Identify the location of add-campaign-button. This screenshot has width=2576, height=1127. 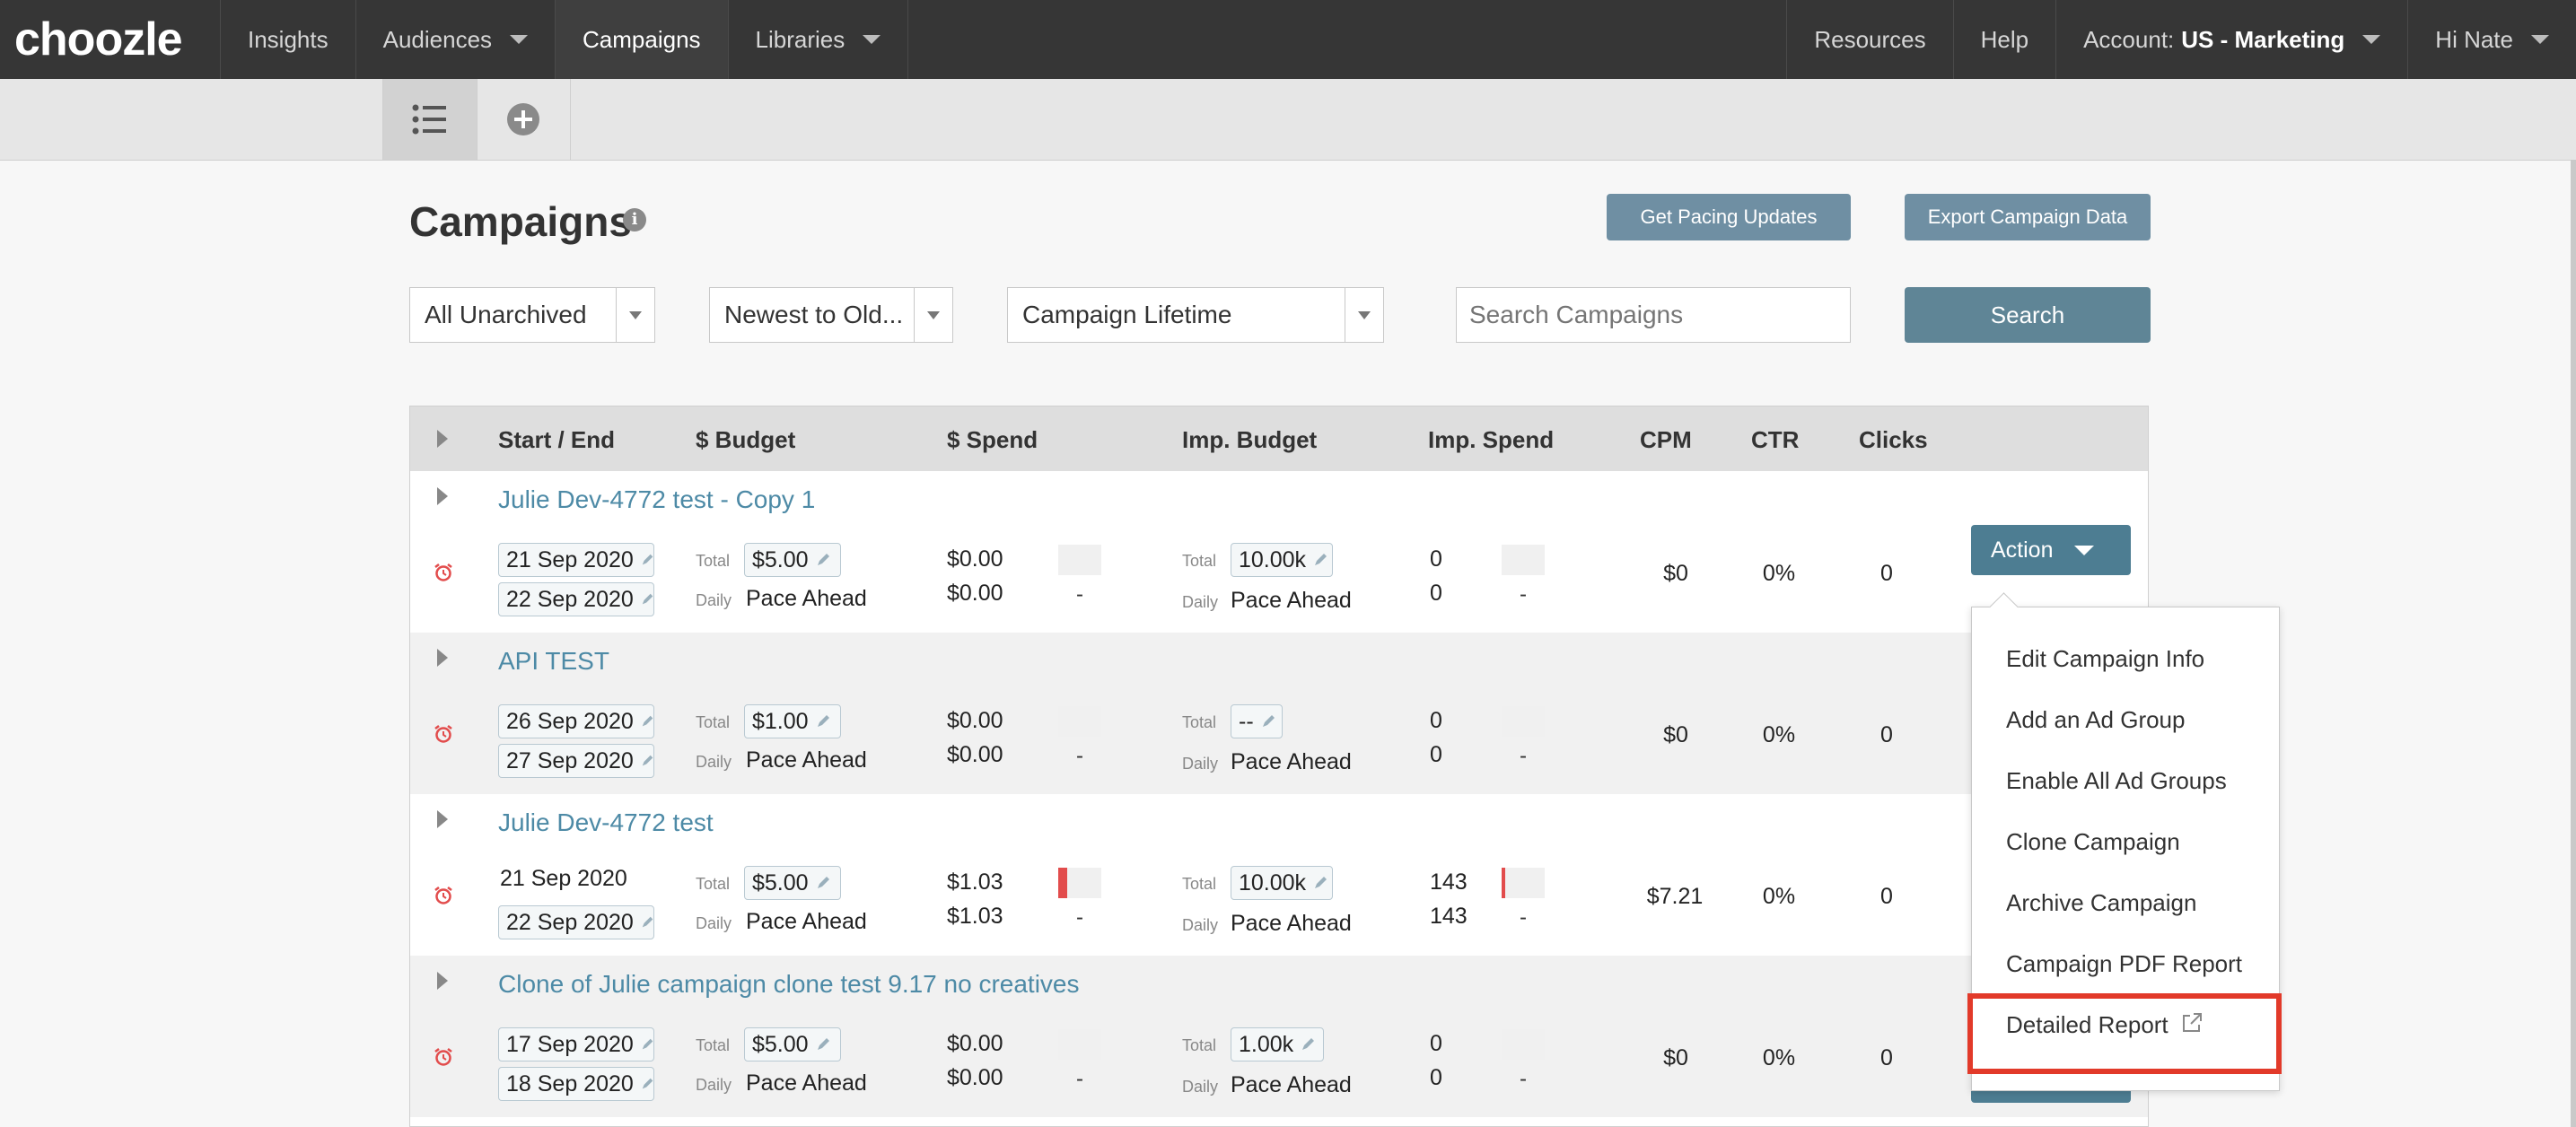
(524, 119).